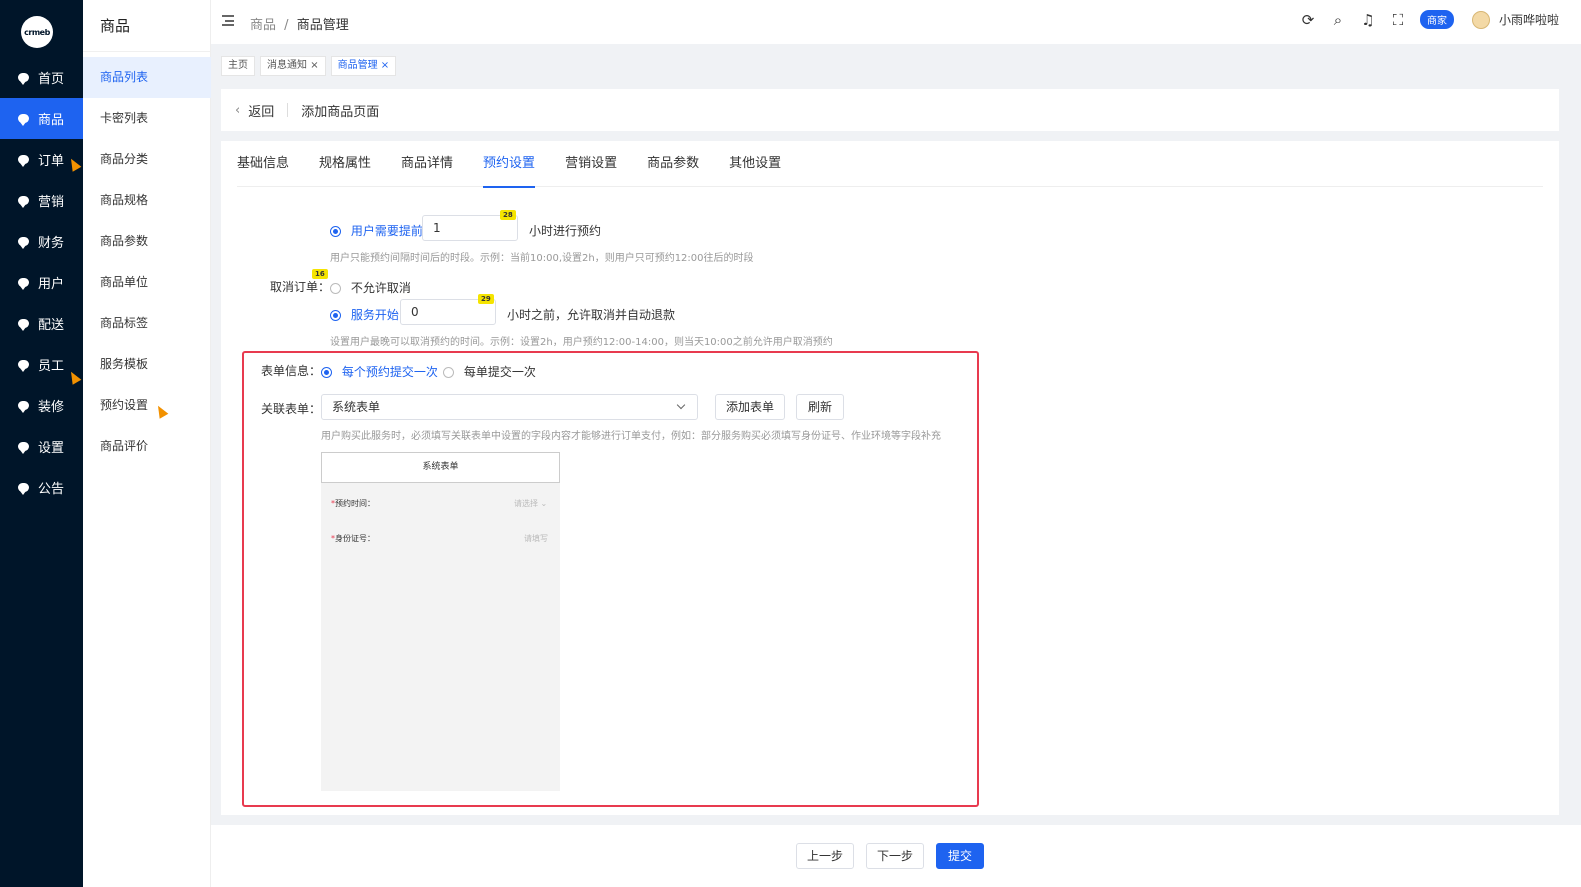 The width and height of the screenshot is (1581, 887). Describe the element at coordinates (147, 323) in the screenshot. I see `submenu-item-tags: 商品标签` at that location.